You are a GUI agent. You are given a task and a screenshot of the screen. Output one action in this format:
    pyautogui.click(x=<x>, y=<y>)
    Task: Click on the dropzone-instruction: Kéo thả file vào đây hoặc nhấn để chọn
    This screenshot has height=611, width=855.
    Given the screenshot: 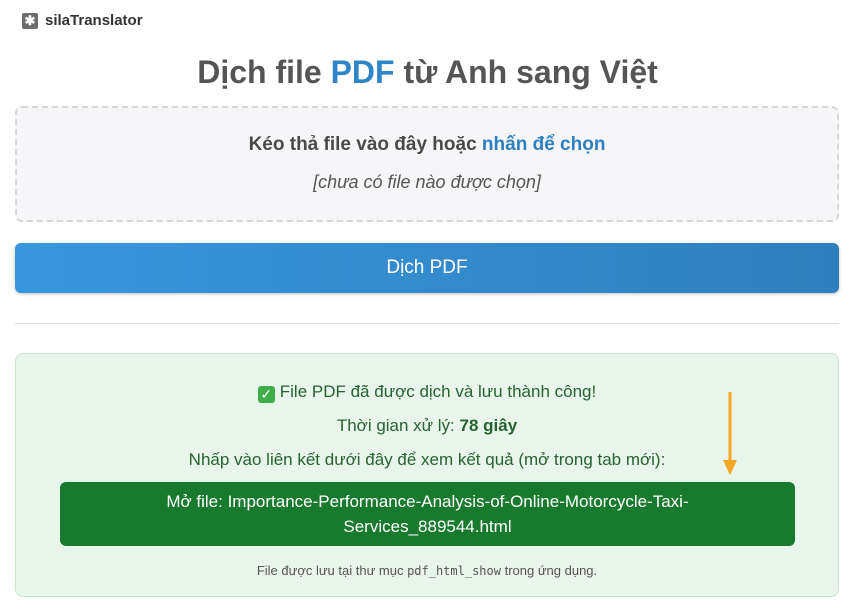 What is the action you would take?
    pyautogui.click(x=427, y=145)
    